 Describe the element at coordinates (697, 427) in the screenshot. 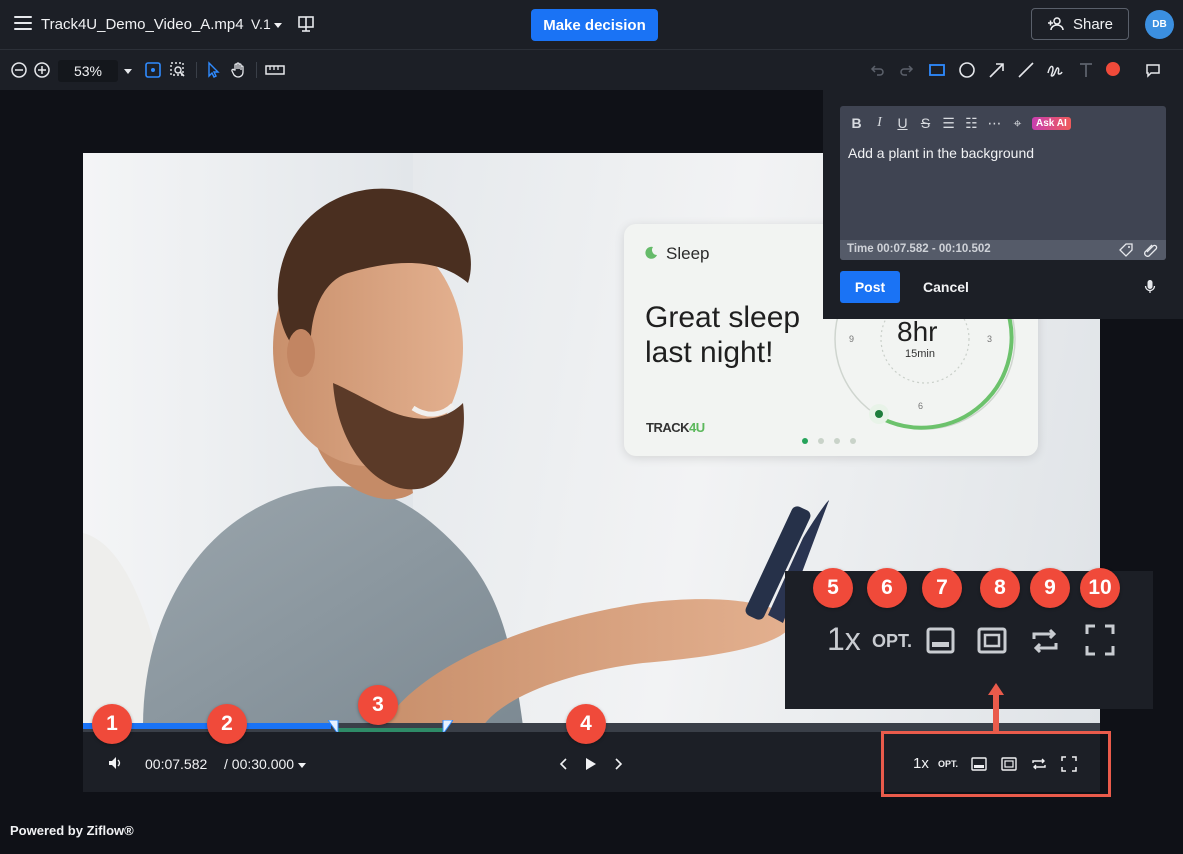

I see `brand-accent: 4U` at that location.